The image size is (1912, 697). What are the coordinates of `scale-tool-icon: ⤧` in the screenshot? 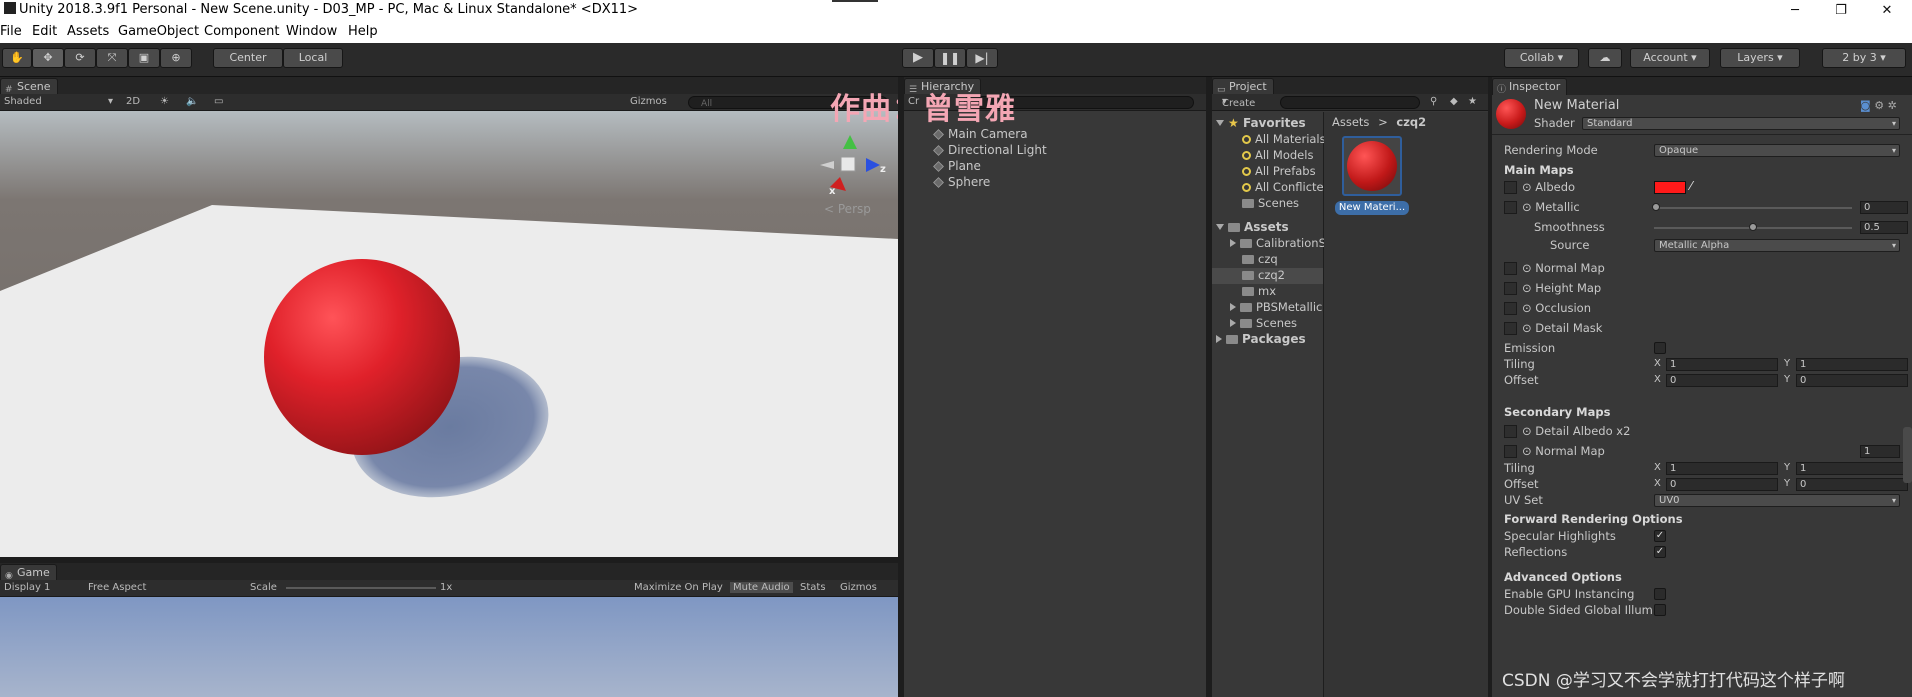 It's located at (112, 58).